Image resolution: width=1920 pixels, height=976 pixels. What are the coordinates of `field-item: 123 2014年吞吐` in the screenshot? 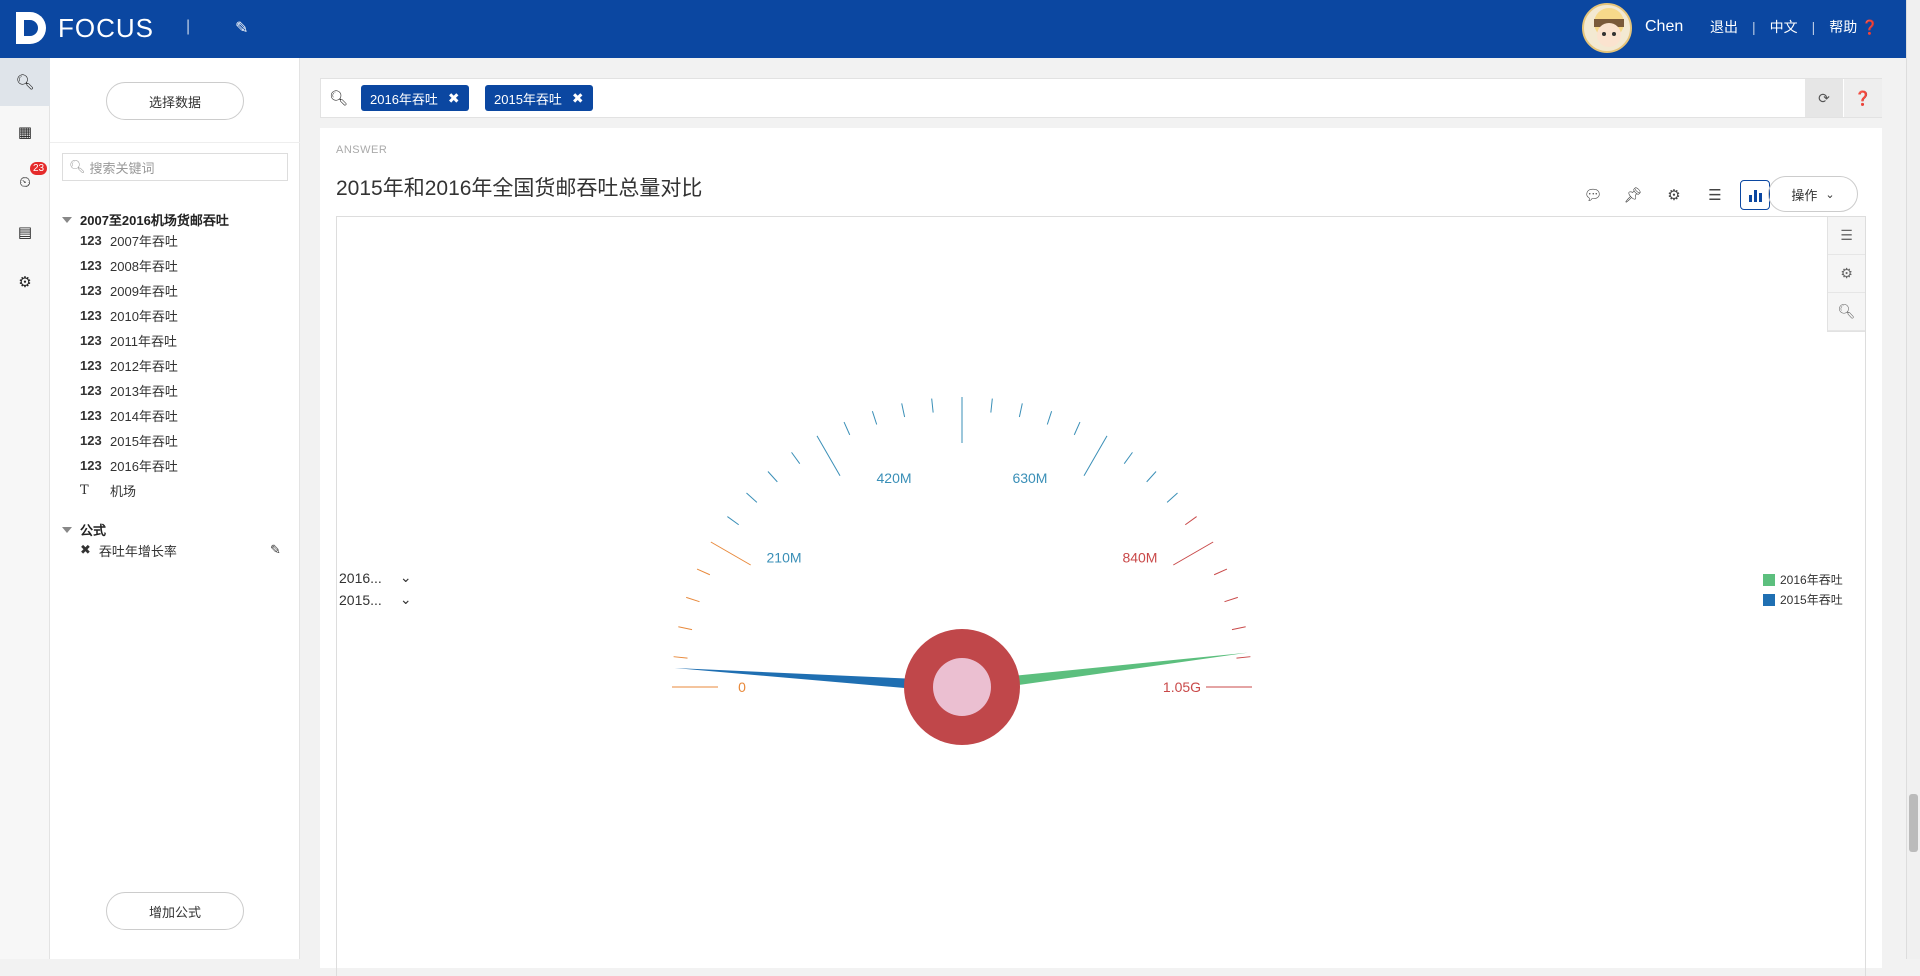 It's located at (129, 415).